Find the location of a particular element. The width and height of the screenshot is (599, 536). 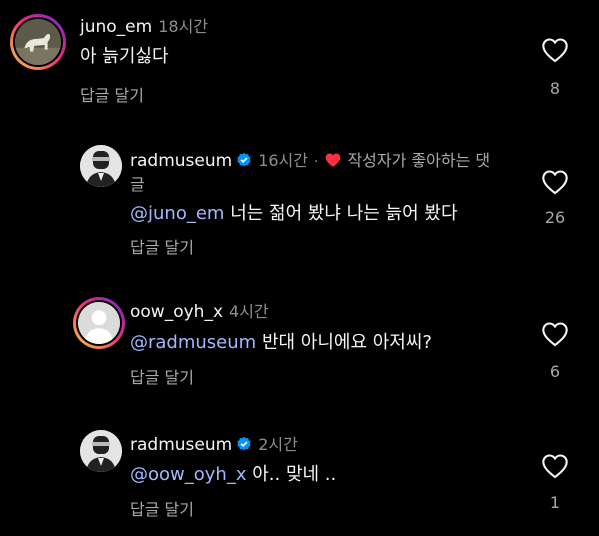

goat-photo is located at coordinates (38, 42).